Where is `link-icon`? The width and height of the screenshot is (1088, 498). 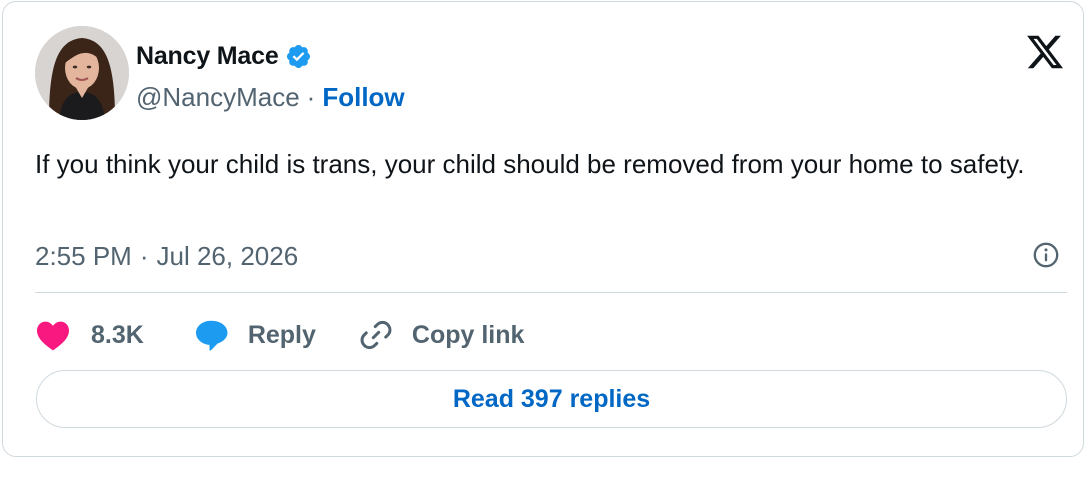 link-icon is located at coordinates (376, 335).